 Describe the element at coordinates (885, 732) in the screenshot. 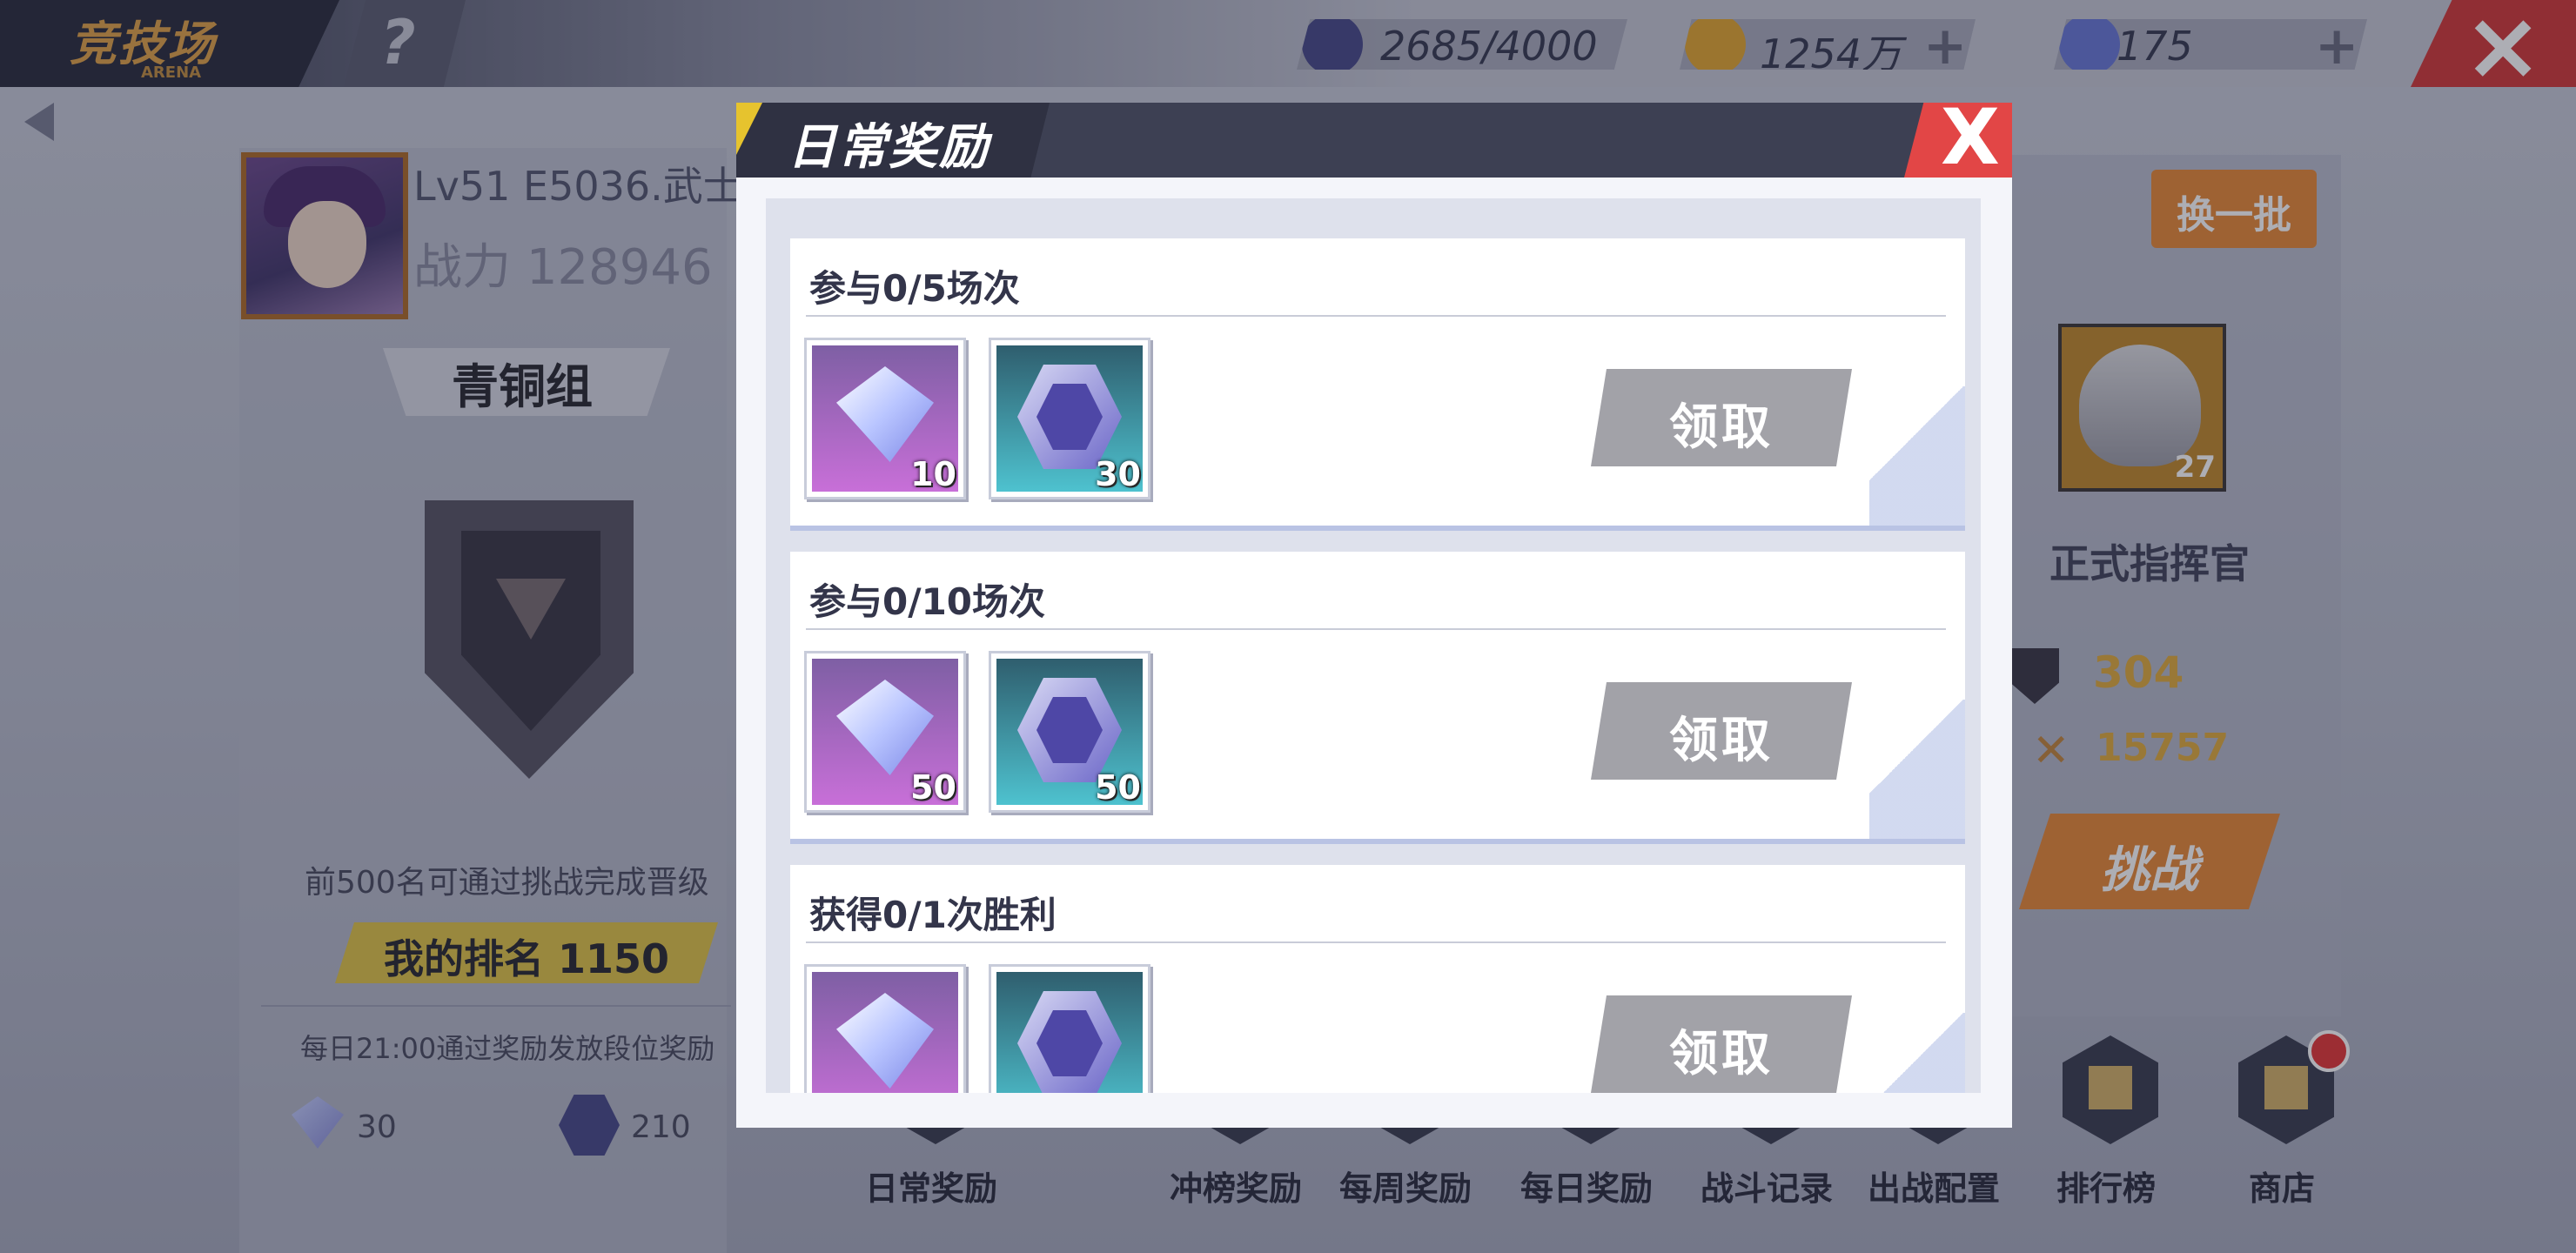

I see `reward-item-diamond: 50` at that location.